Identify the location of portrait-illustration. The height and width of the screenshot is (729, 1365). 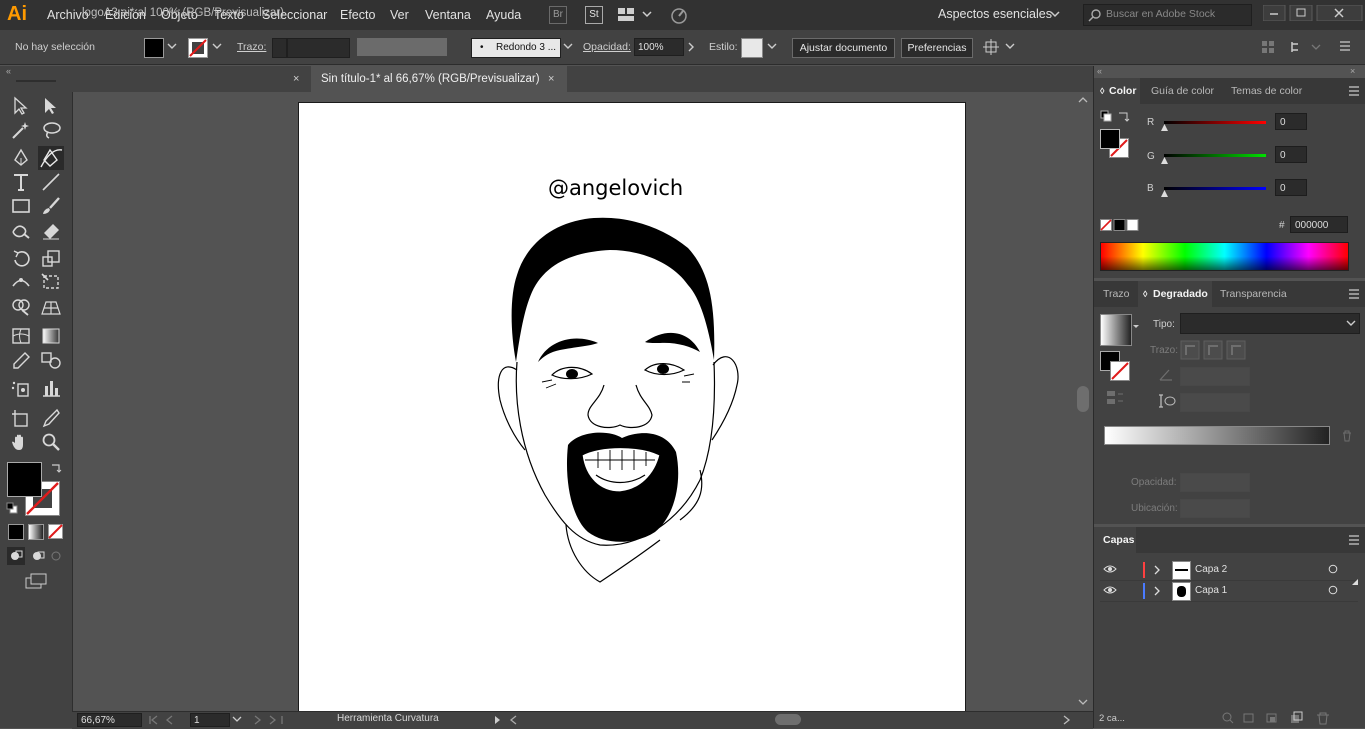
(620, 402).